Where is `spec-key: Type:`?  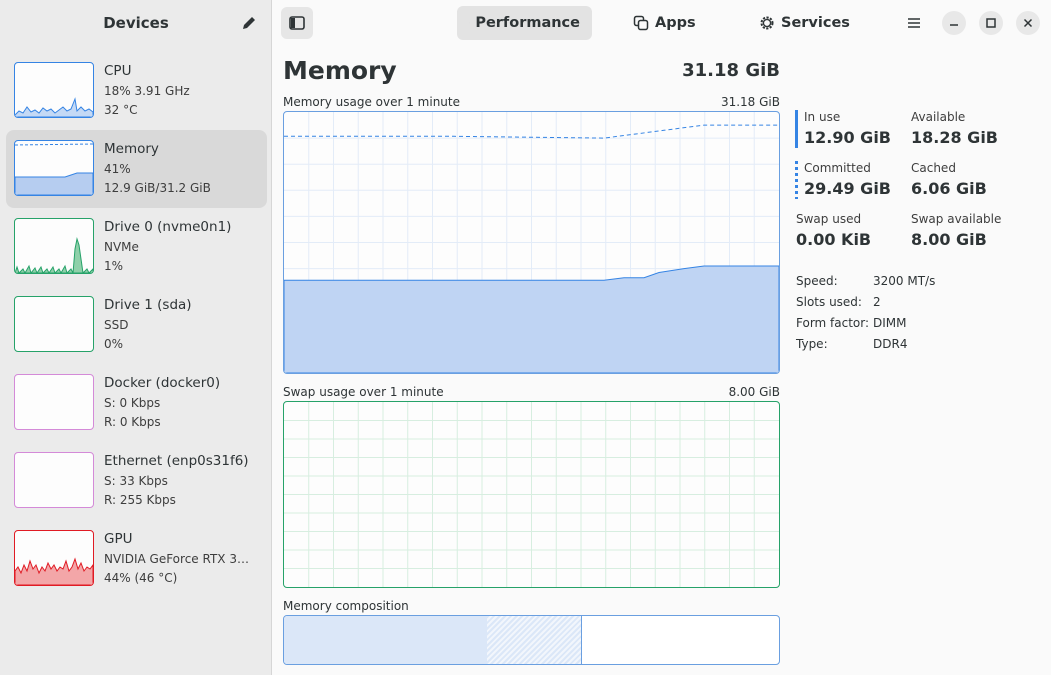 spec-key: Type: is located at coordinates (812, 344).